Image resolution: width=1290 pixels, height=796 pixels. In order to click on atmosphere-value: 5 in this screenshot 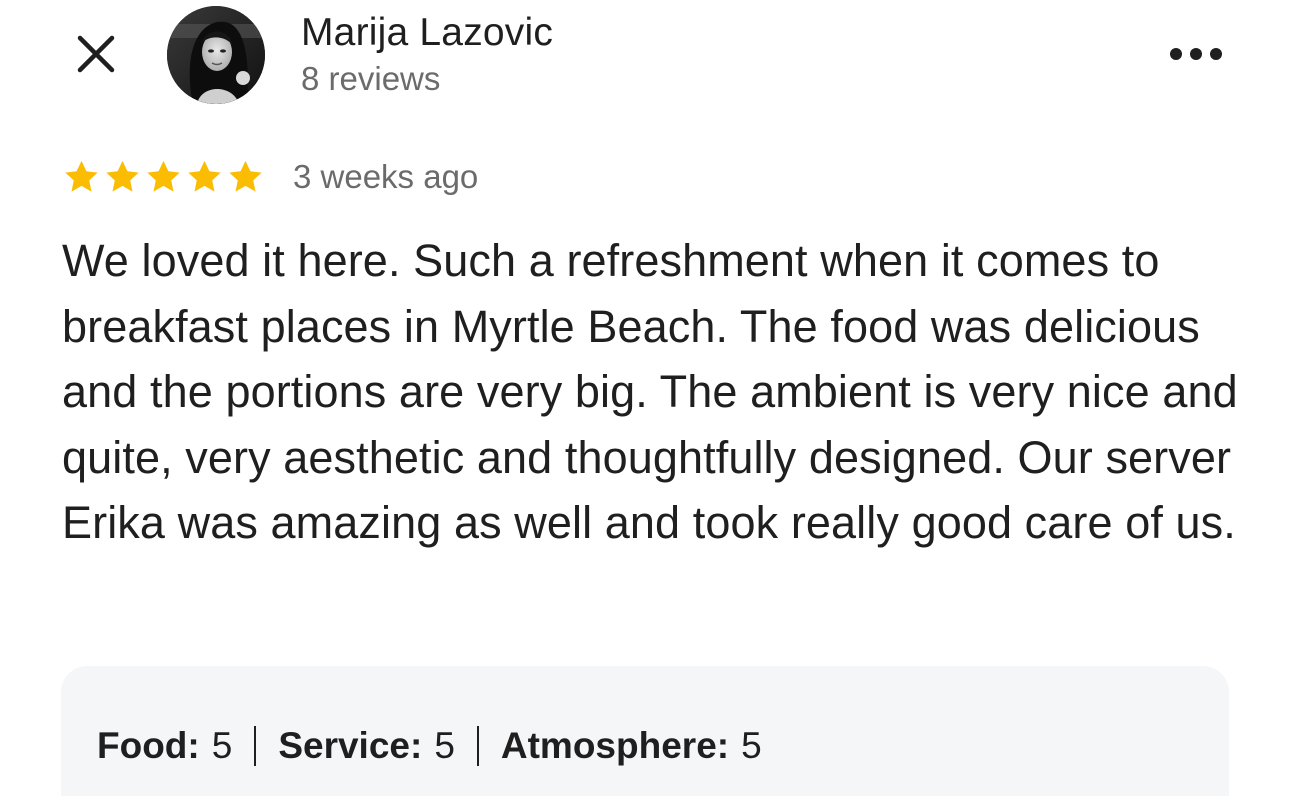, I will do `click(751, 745)`.